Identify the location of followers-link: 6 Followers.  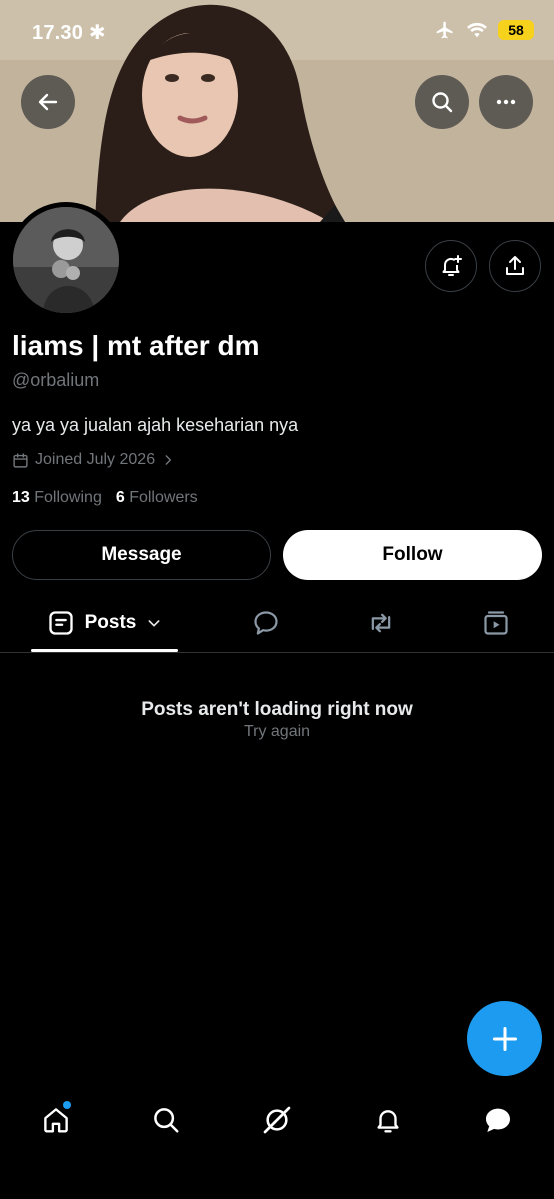
(157, 498).